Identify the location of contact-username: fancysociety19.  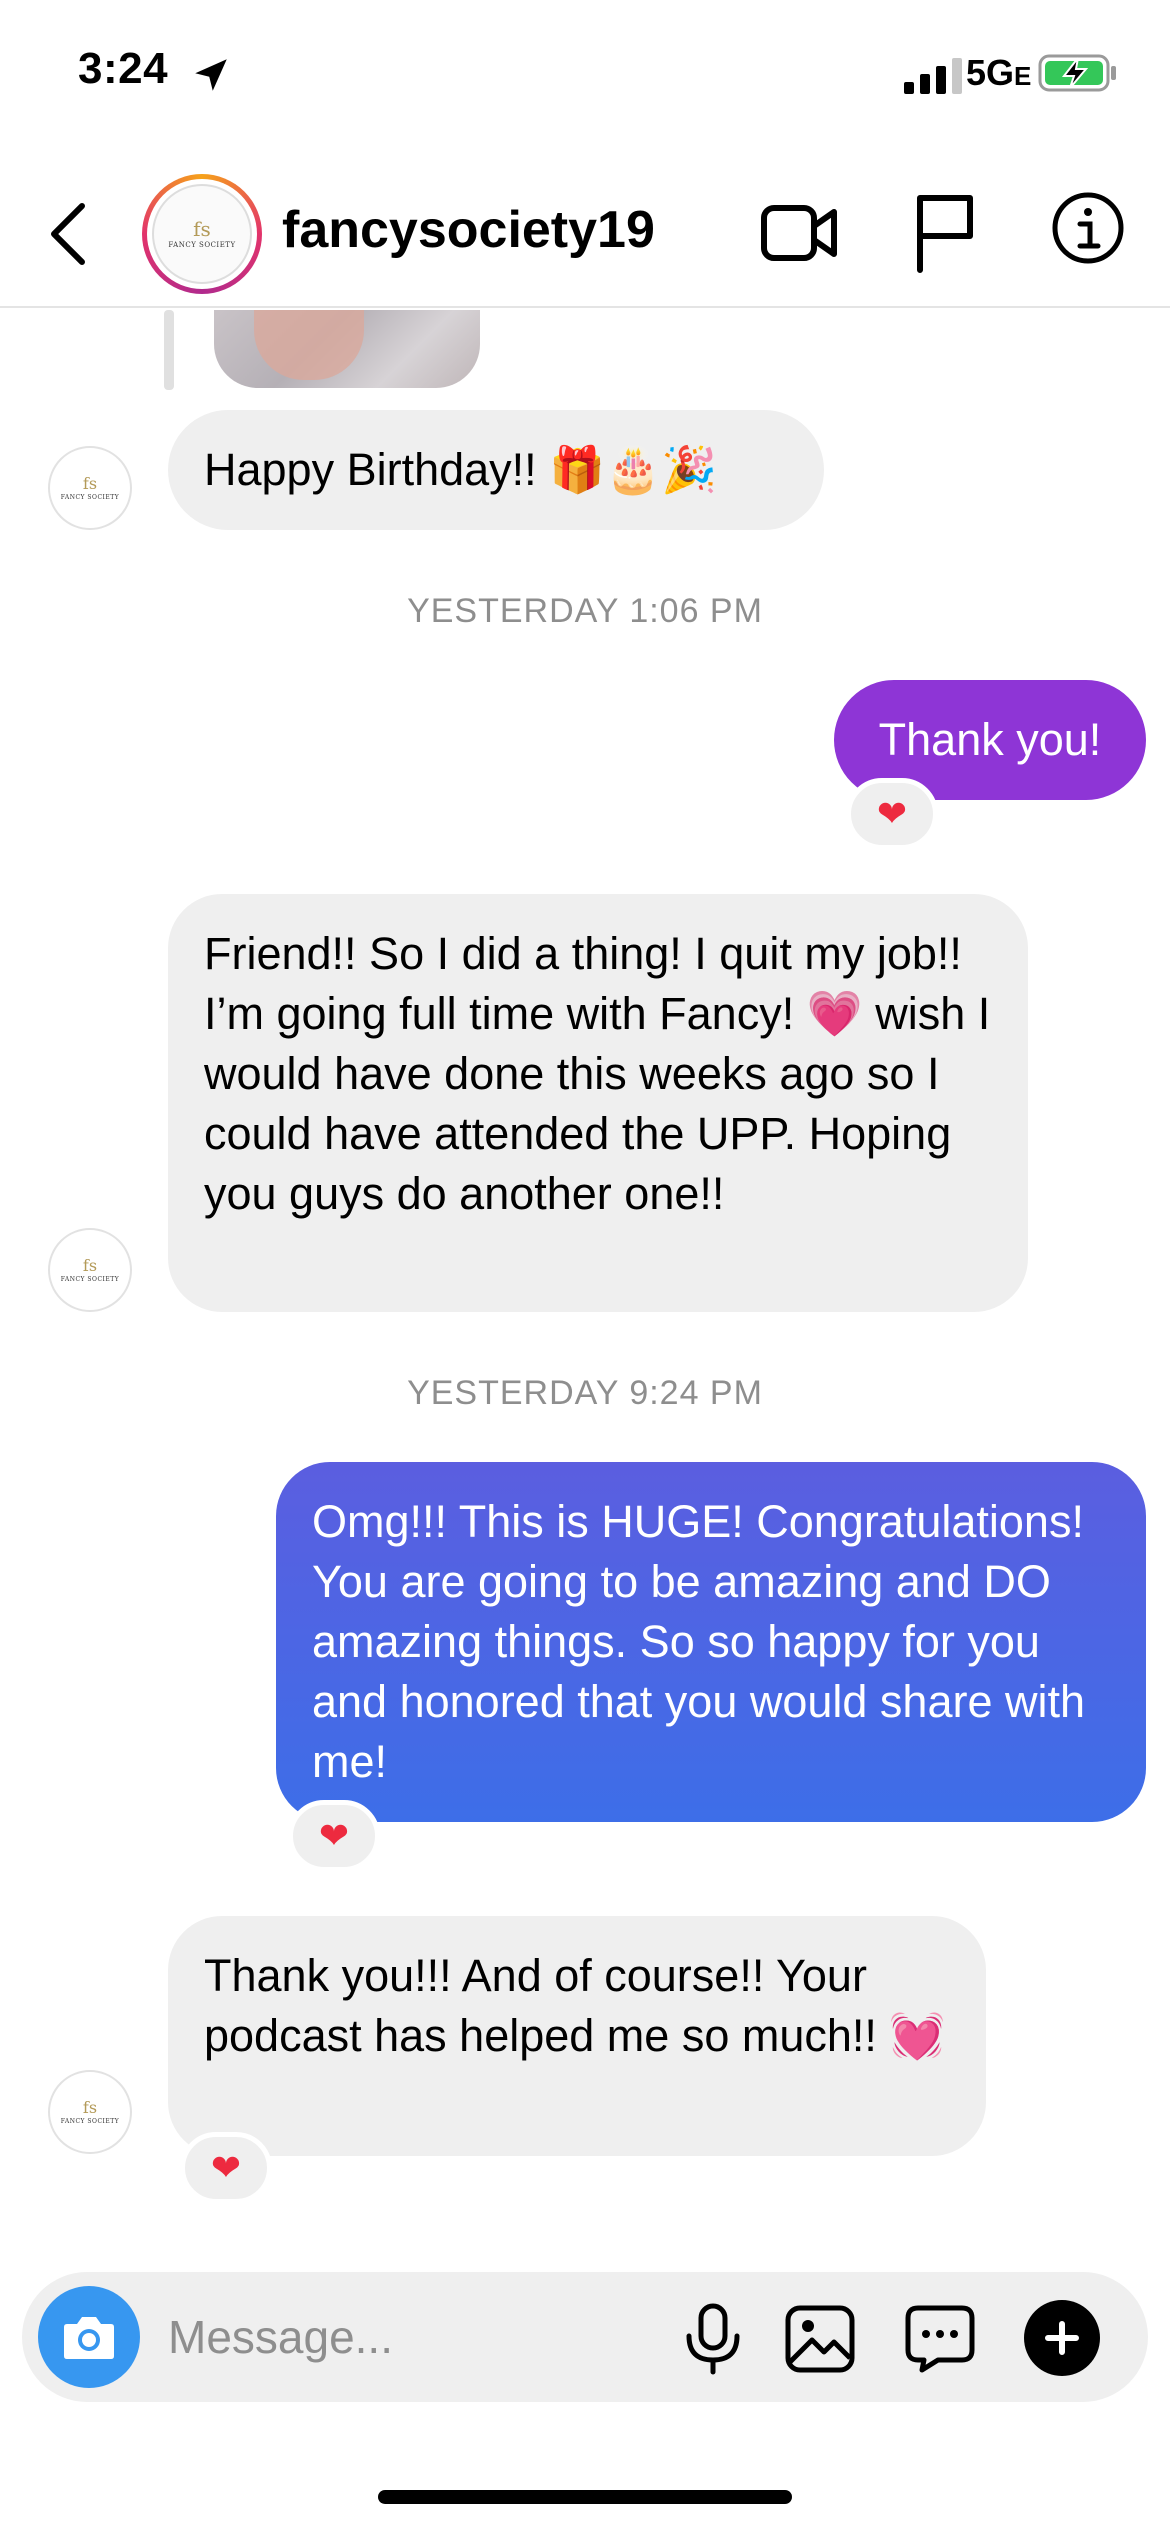
(468, 230).